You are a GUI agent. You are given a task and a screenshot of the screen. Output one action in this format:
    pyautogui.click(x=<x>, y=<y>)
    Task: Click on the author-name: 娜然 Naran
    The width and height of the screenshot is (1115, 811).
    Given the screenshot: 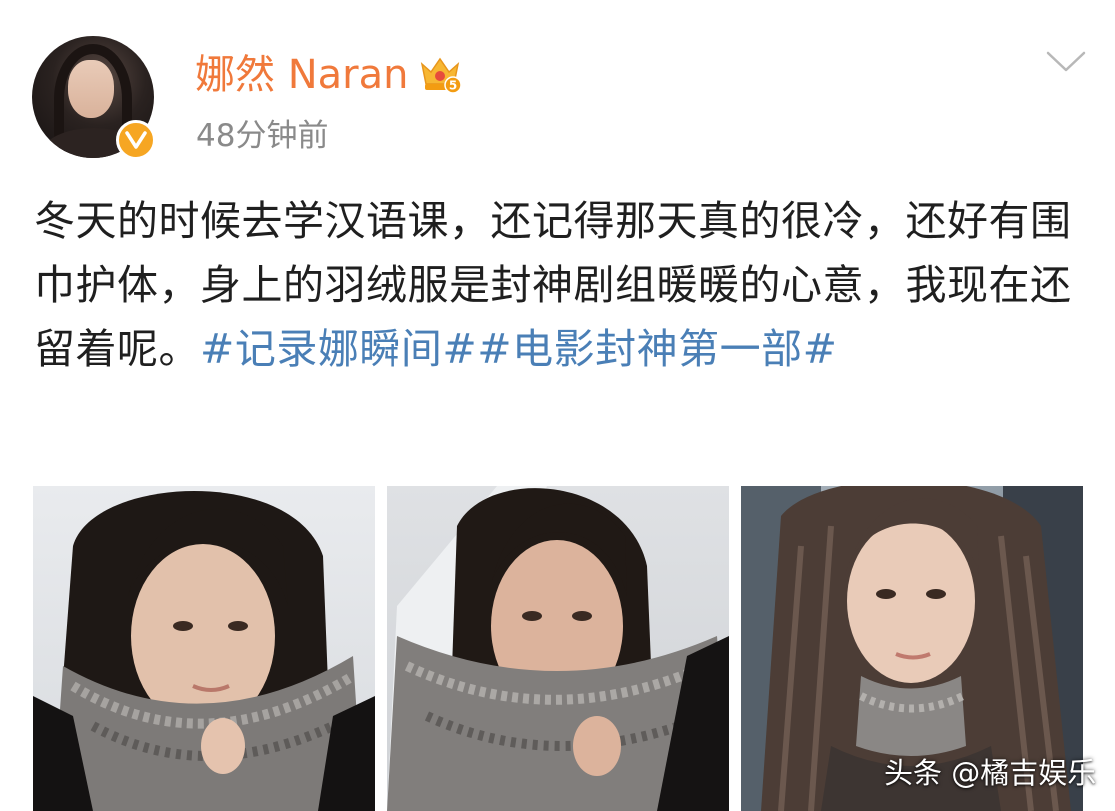 What is the action you would take?
    pyautogui.click(x=301, y=75)
    